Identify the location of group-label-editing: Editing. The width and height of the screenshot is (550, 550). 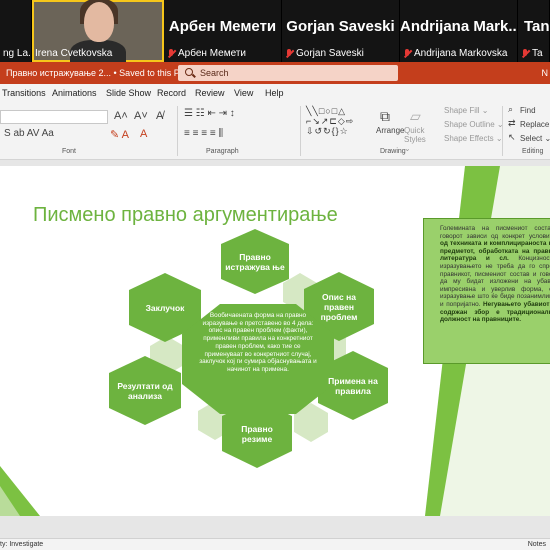
(533, 151).